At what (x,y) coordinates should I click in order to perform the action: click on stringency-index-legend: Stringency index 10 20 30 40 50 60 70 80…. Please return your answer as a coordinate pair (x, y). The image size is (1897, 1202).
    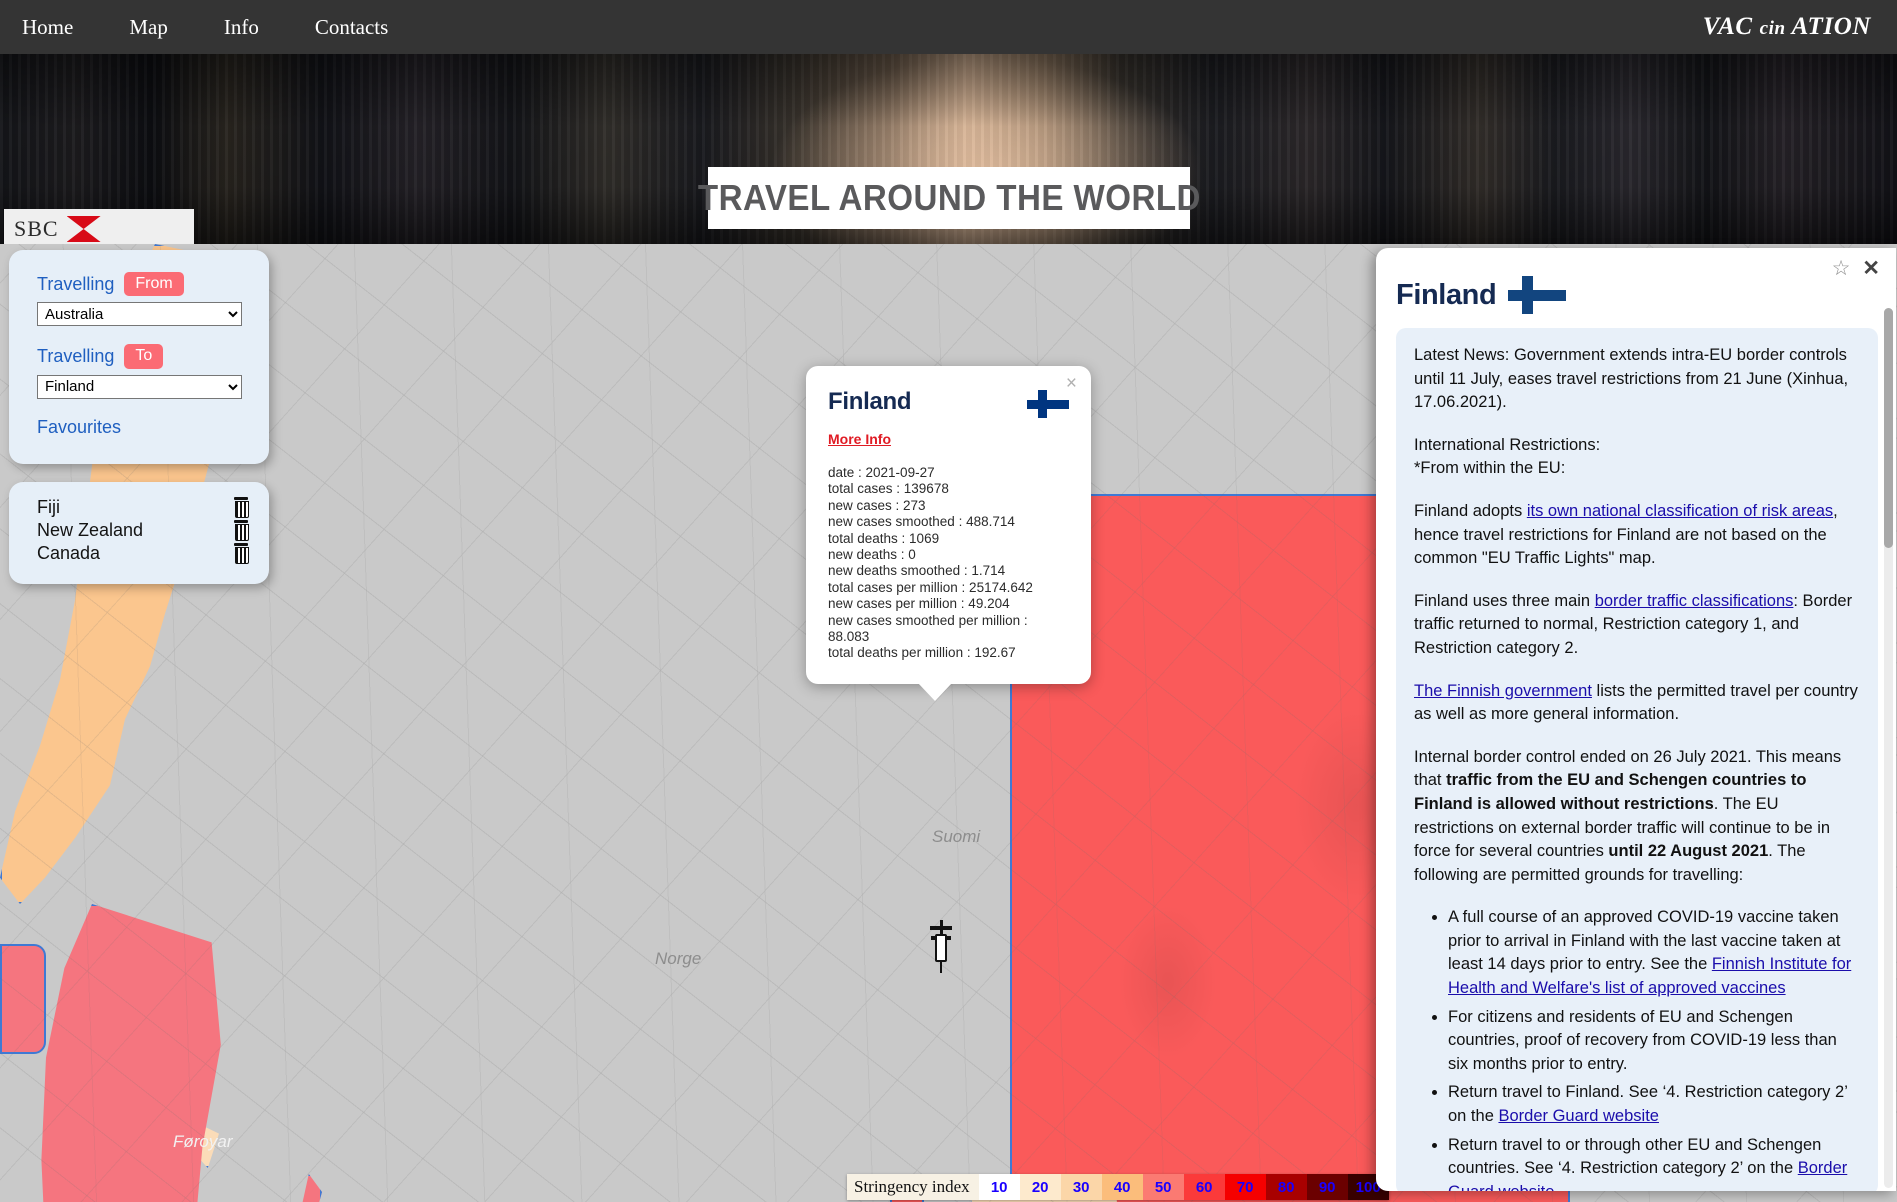
    Looking at the image, I should click on (1118, 1187).